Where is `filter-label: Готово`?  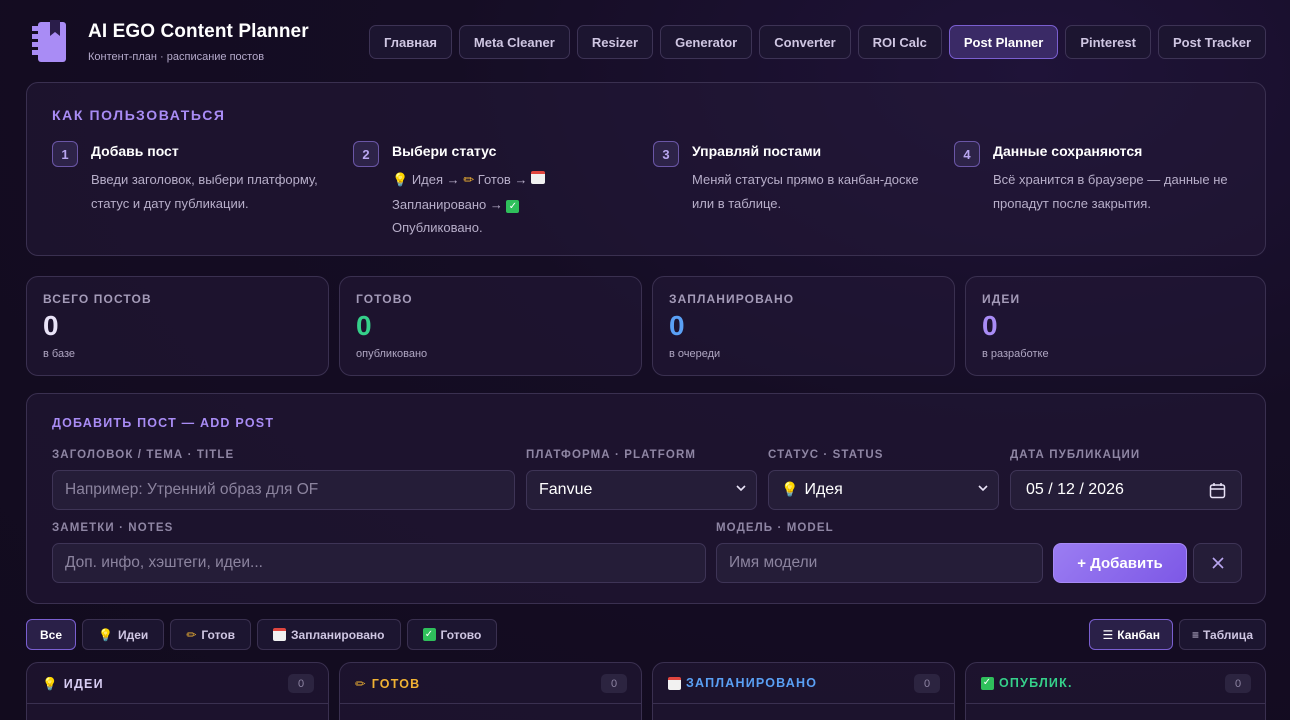
filter-label: Готово is located at coordinates (461, 634).